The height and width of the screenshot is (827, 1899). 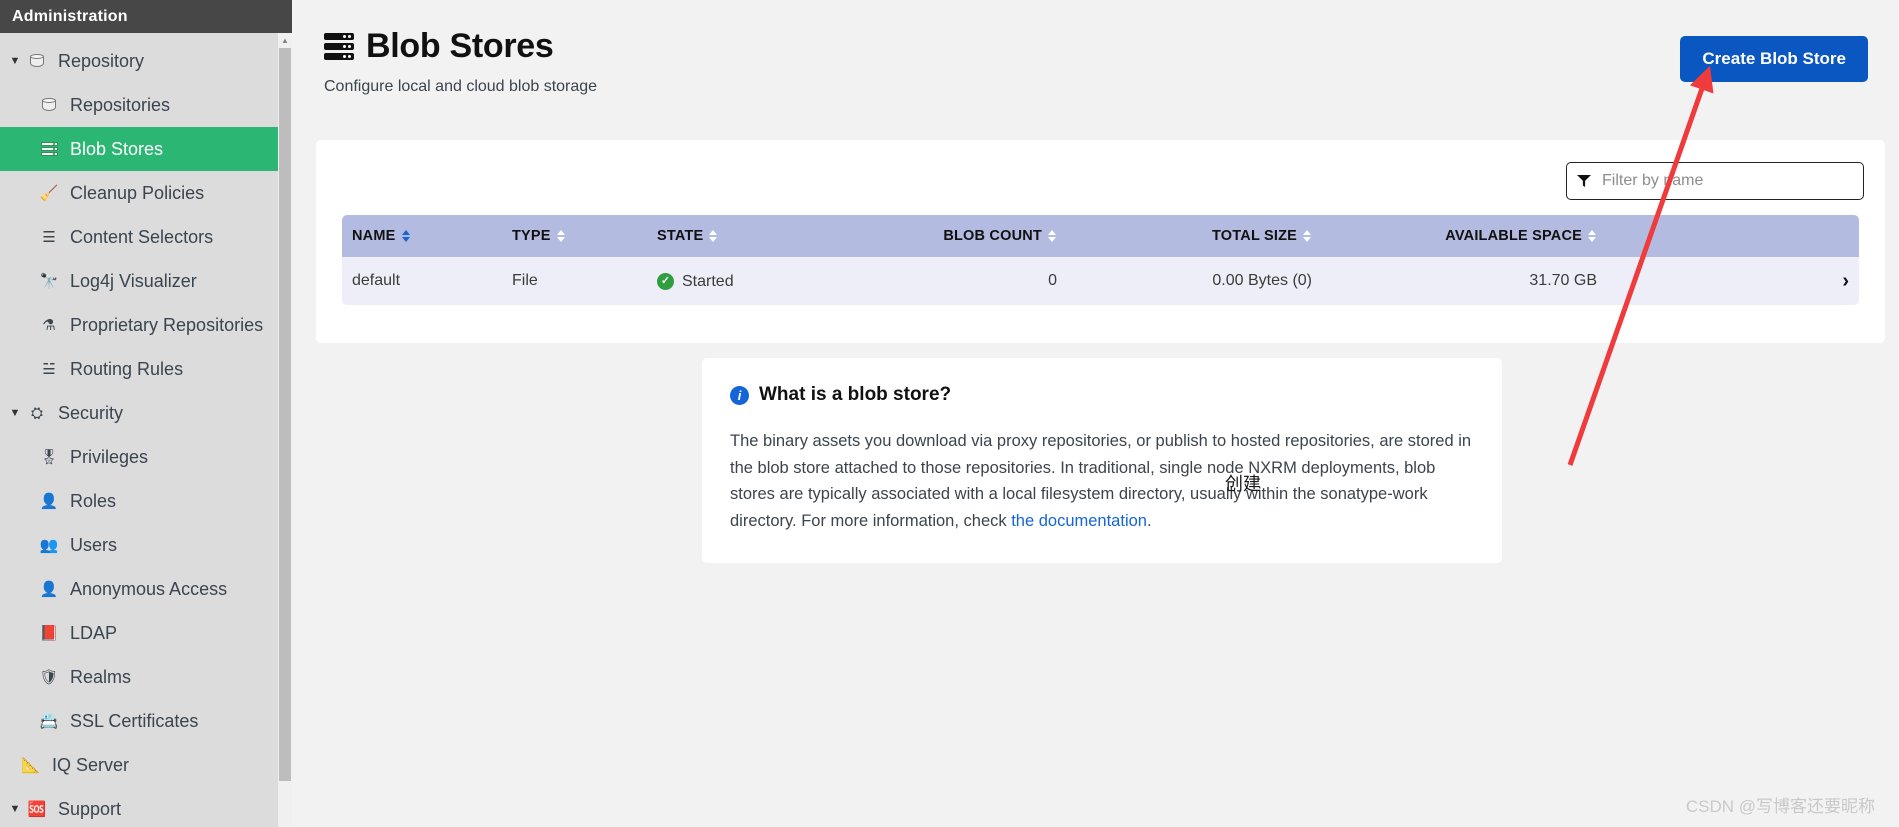 I want to click on row-detail-button: ›, so click(x=1733, y=281).